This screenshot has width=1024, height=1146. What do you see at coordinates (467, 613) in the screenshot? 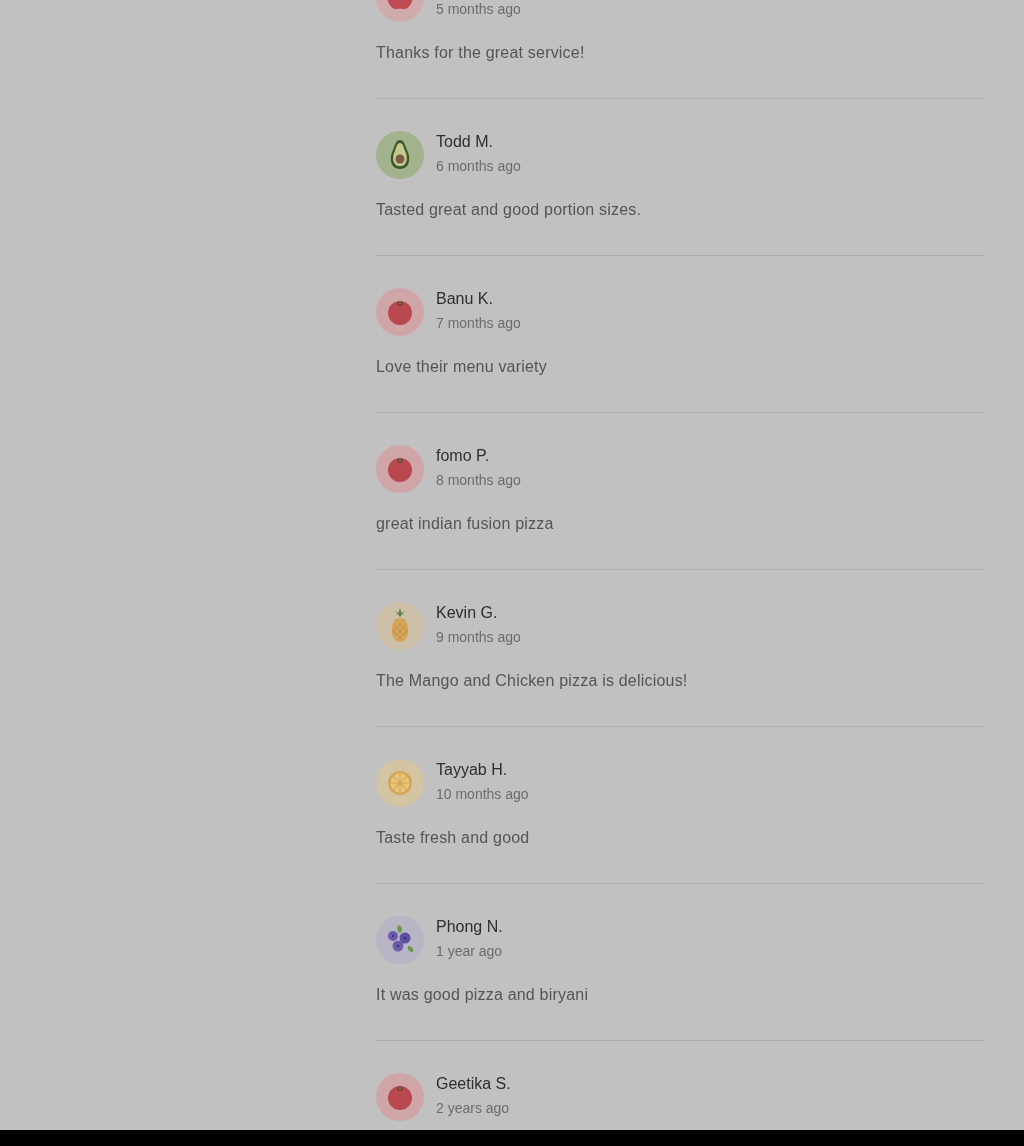
I see `reviewer-name: Kevin G.` at bounding box center [467, 613].